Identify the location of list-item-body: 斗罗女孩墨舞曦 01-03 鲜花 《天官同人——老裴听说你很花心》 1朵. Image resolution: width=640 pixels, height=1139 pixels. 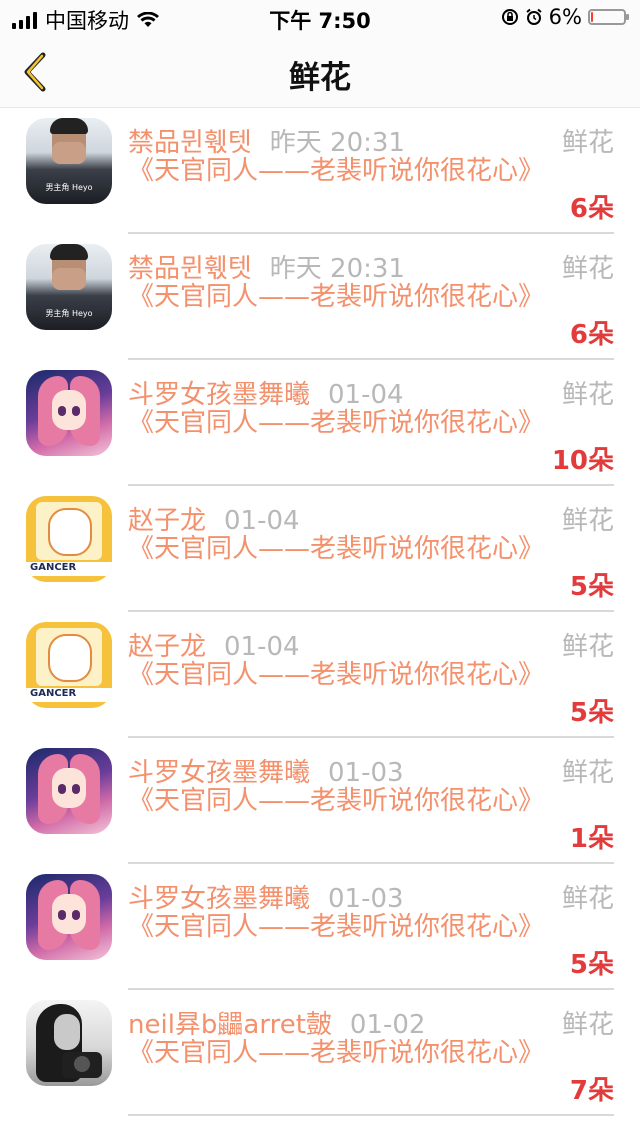
(371, 801).